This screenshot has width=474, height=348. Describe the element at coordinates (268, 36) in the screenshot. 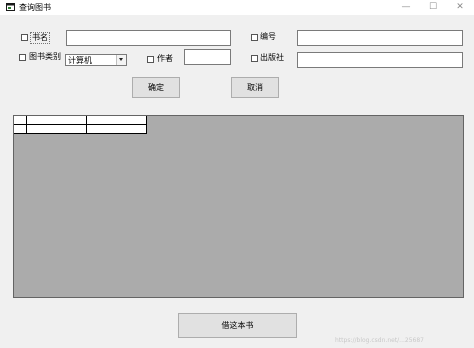

I see `number-label: 编号` at that location.